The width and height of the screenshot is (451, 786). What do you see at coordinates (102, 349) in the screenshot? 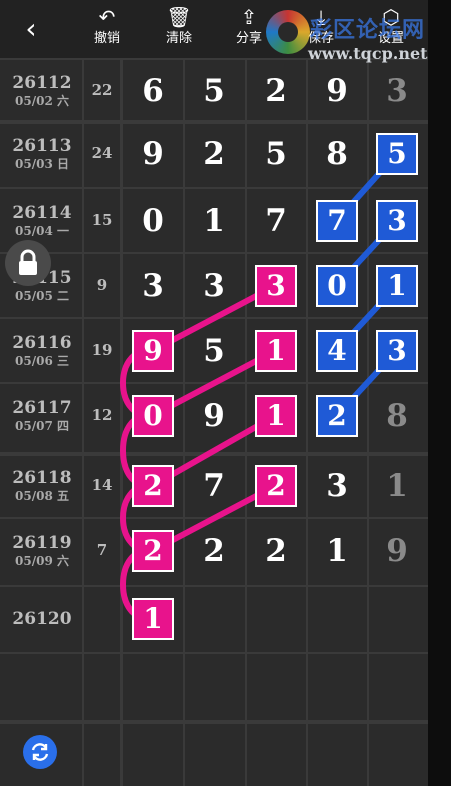
I see `sum-cell: 19` at bounding box center [102, 349].